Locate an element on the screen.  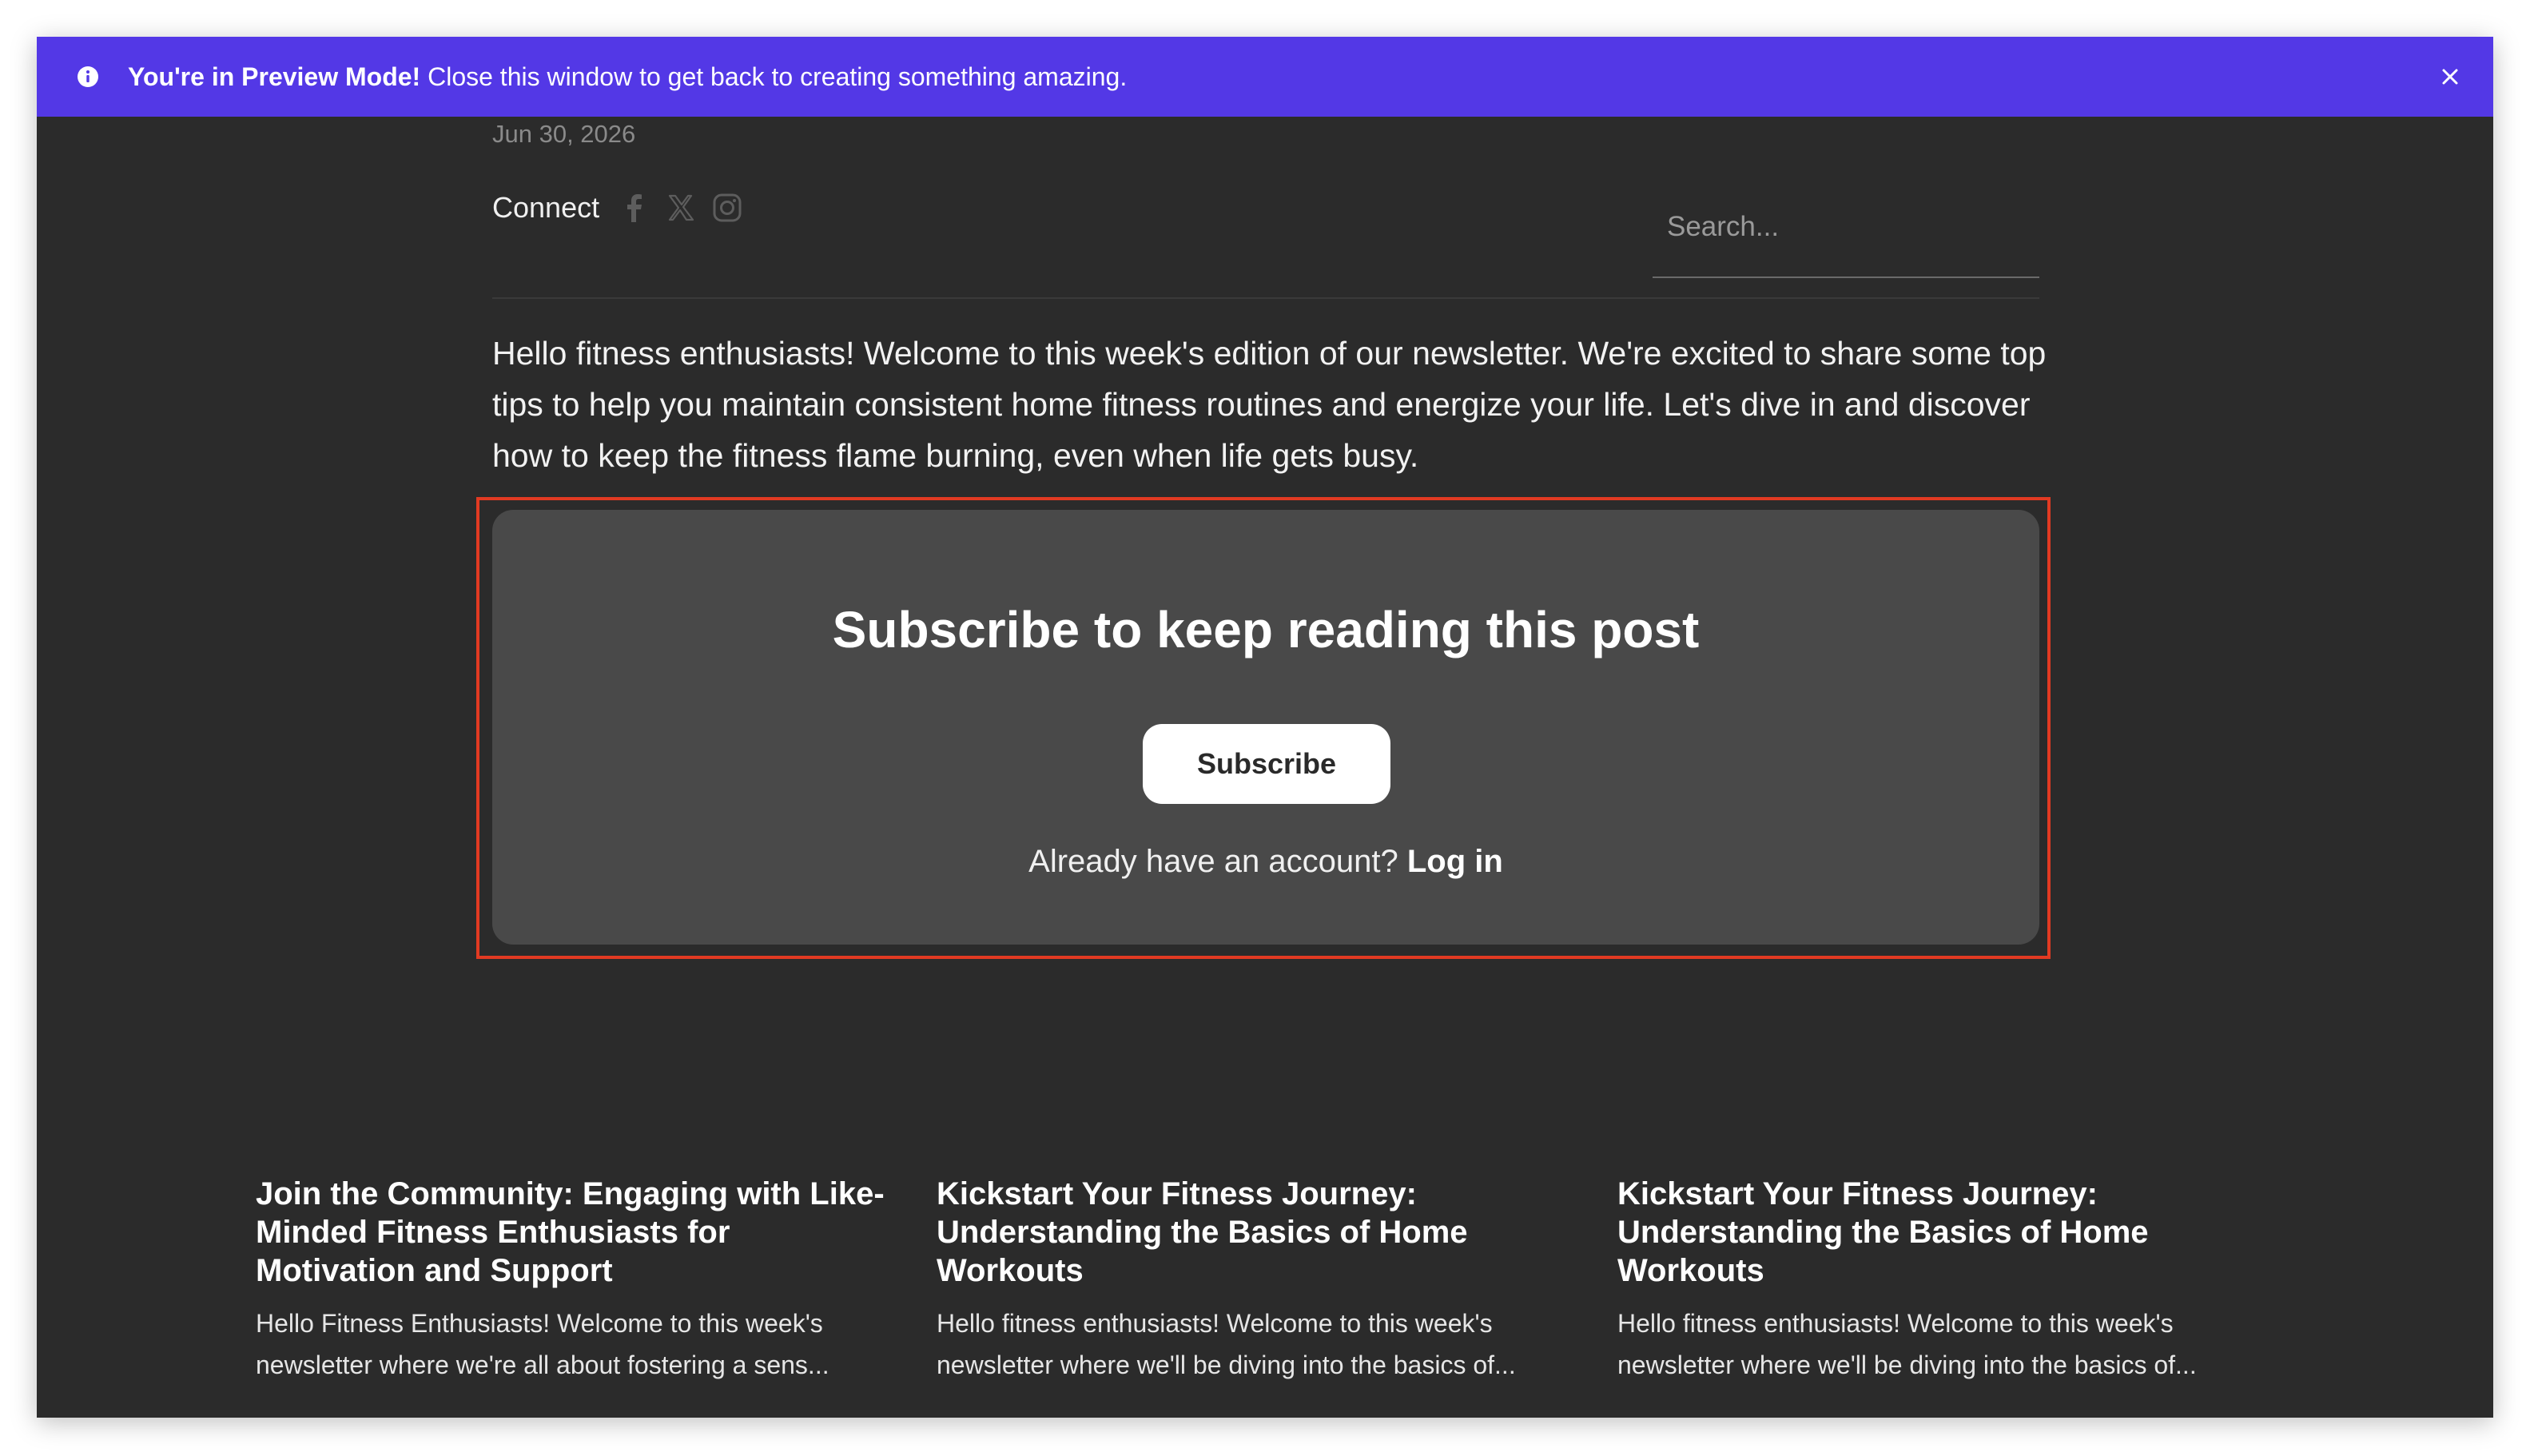
account-prompt: Already have an account? Log in is located at coordinates (1265, 861).